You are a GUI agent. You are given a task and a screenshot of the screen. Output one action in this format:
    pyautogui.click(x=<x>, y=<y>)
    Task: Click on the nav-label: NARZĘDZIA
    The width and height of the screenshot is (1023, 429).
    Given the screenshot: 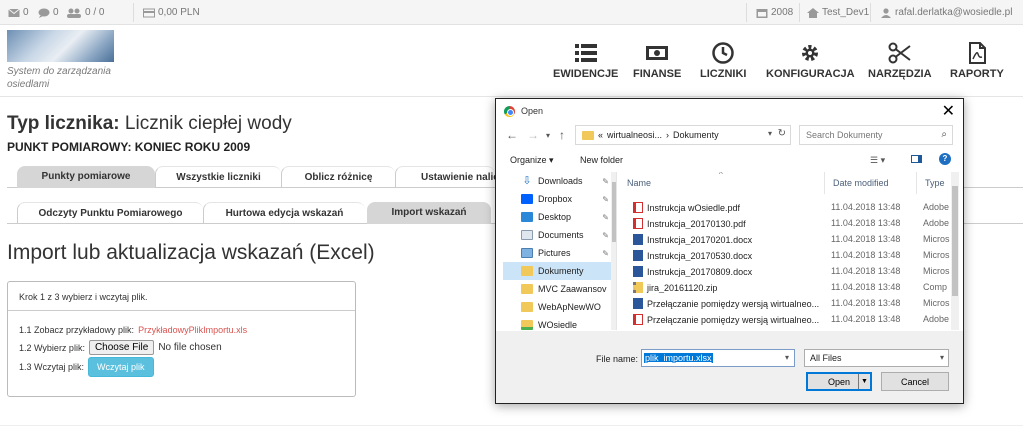 What is the action you would take?
    pyautogui.click(x=900, y=74)
    